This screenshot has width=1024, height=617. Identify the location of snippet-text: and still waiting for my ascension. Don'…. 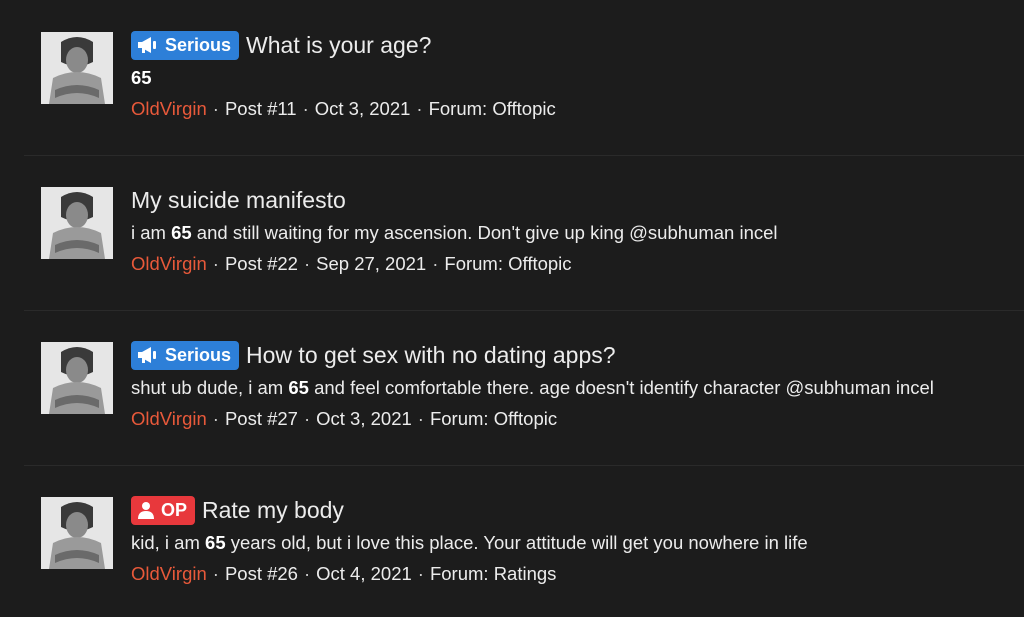
(484, 232).